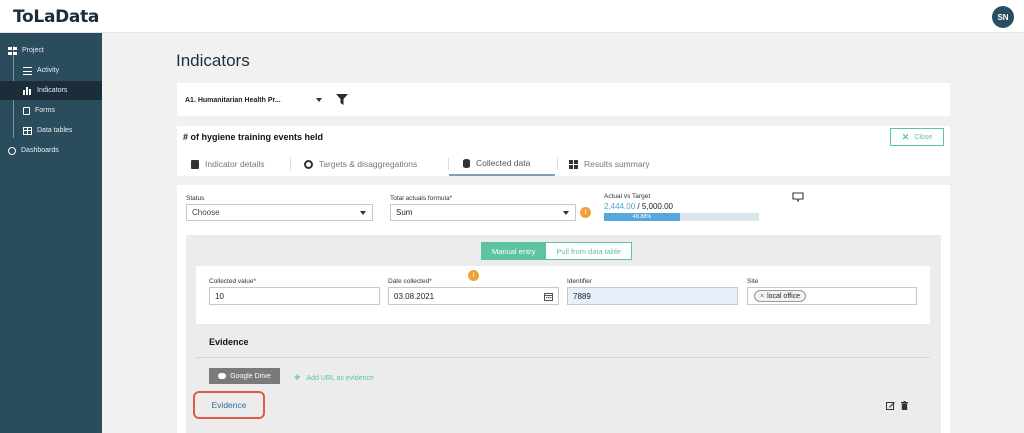 This screenshot has width=1024, height=433. What do you see at coordinates (195, 198) in the screenshot?
I see `status-label: Status` at bounding box center [195, 198].